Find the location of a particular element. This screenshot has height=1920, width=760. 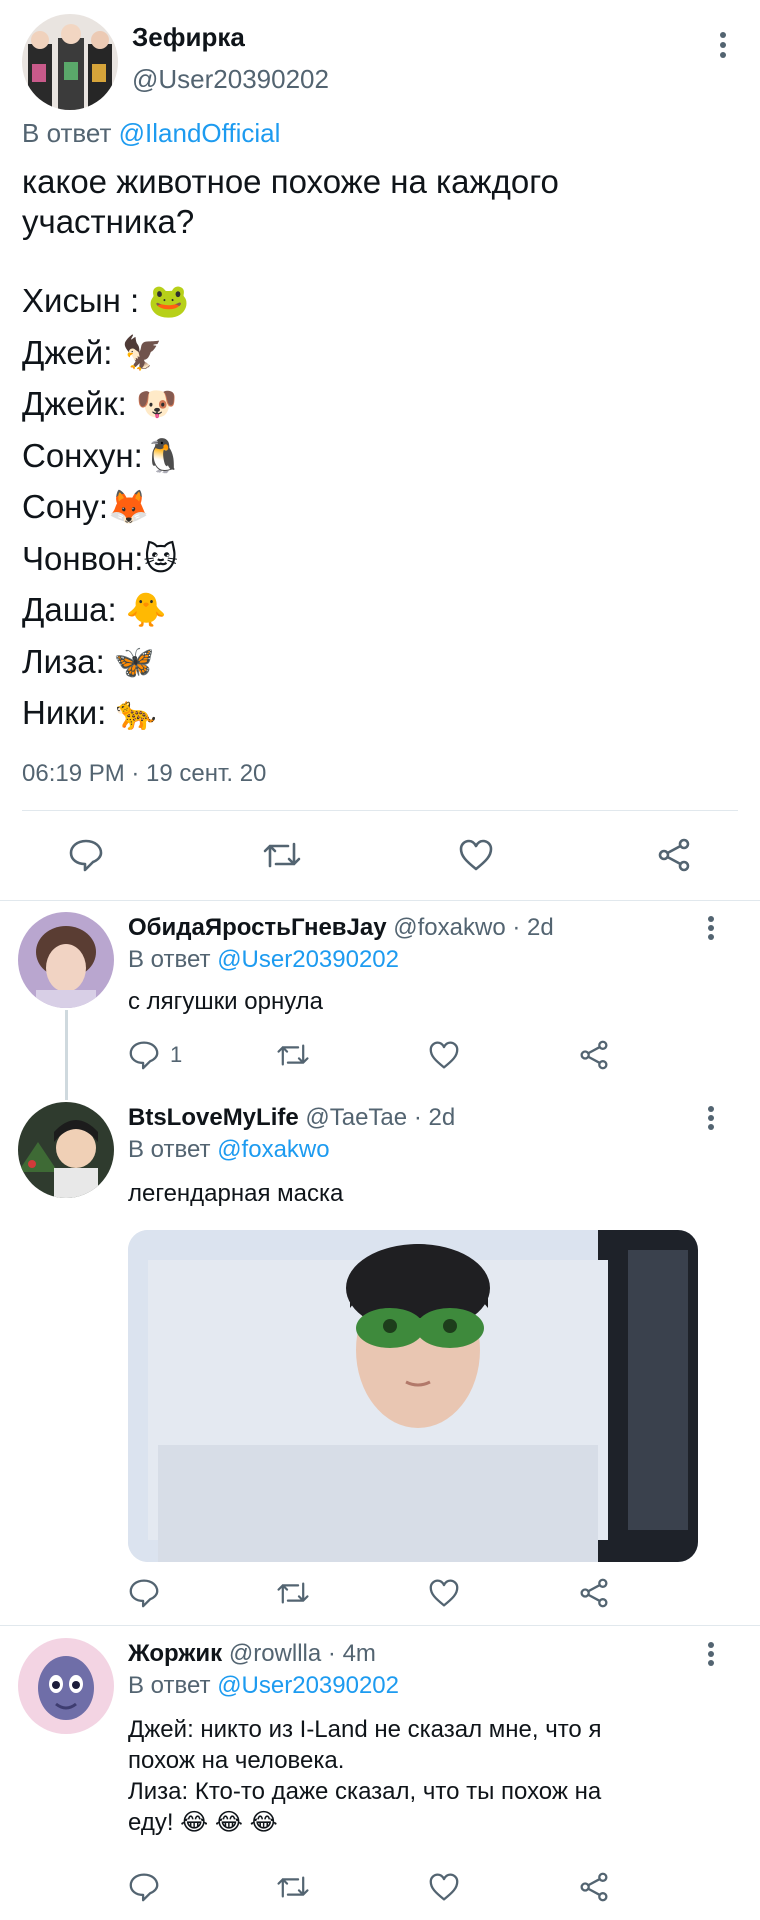

author-handle: @User20390202 is located at coordinates (230, 79).